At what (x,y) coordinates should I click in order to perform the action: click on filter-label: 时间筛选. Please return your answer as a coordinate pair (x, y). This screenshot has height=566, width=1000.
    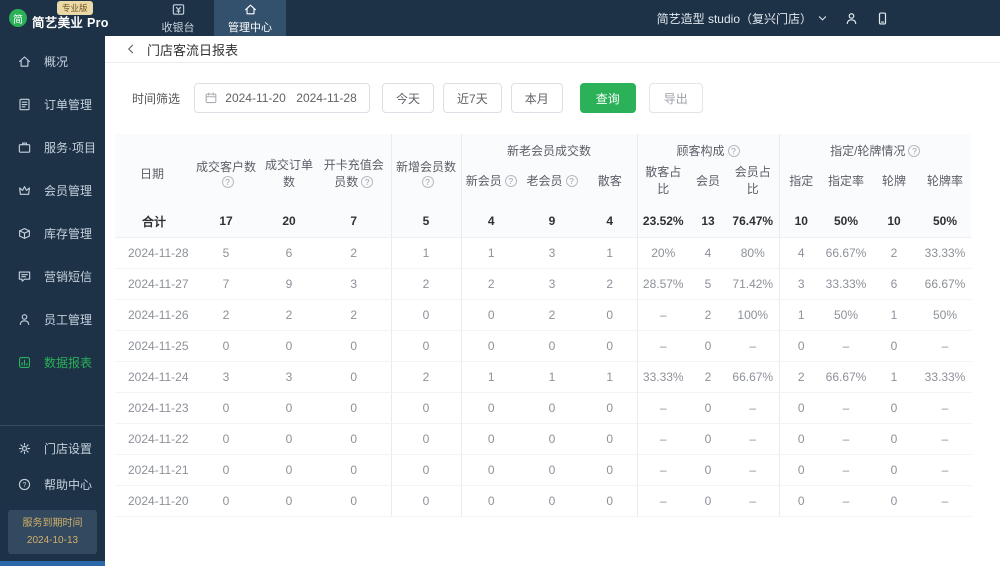
    Looking at the image, I should click on (156, 98).